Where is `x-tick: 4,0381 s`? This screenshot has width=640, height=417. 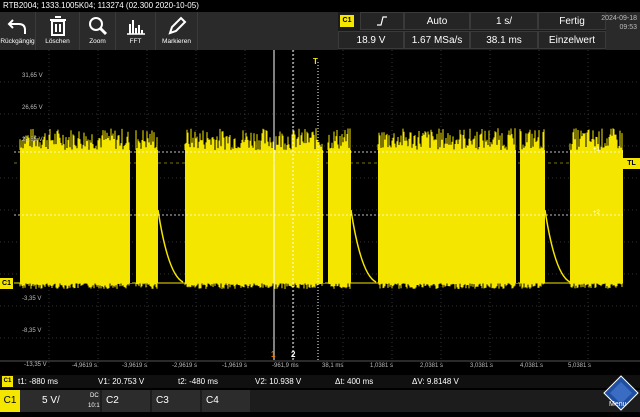
x-tick: 4,0381 s is located at coordinates (532, 366).